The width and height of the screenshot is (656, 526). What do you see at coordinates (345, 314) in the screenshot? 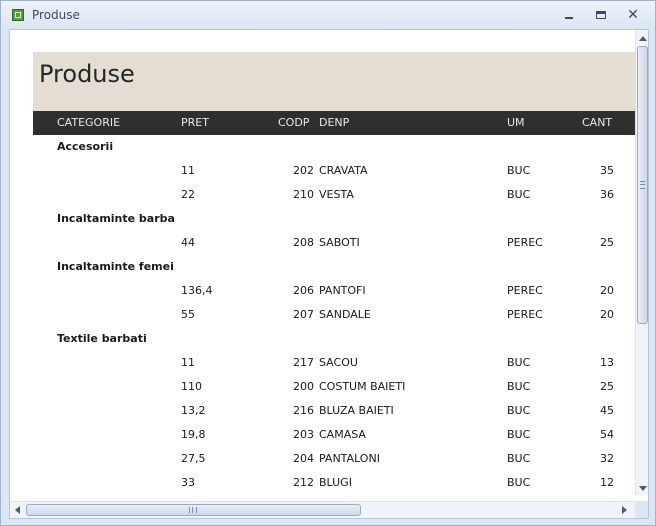
I see `cell-denp: SANDALE` at bounding box center [345, 314].